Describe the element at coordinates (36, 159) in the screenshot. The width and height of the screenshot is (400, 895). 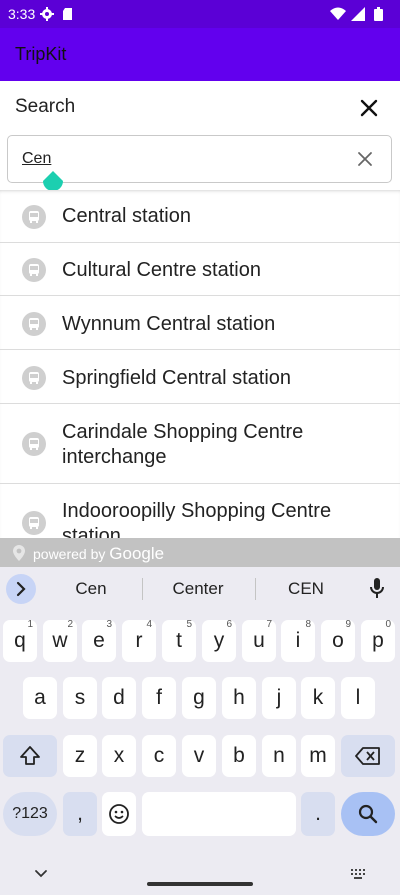
I see `search-input-value: Cen` at that location.